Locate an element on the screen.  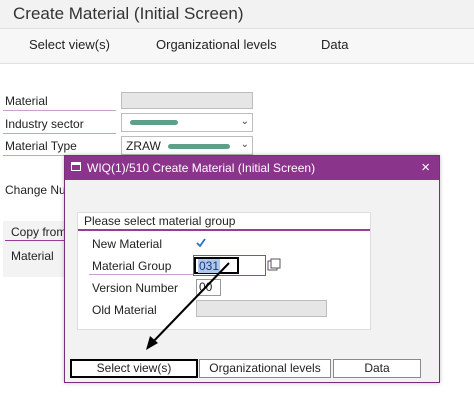
arrow-line is located at coordinates (189, 304).